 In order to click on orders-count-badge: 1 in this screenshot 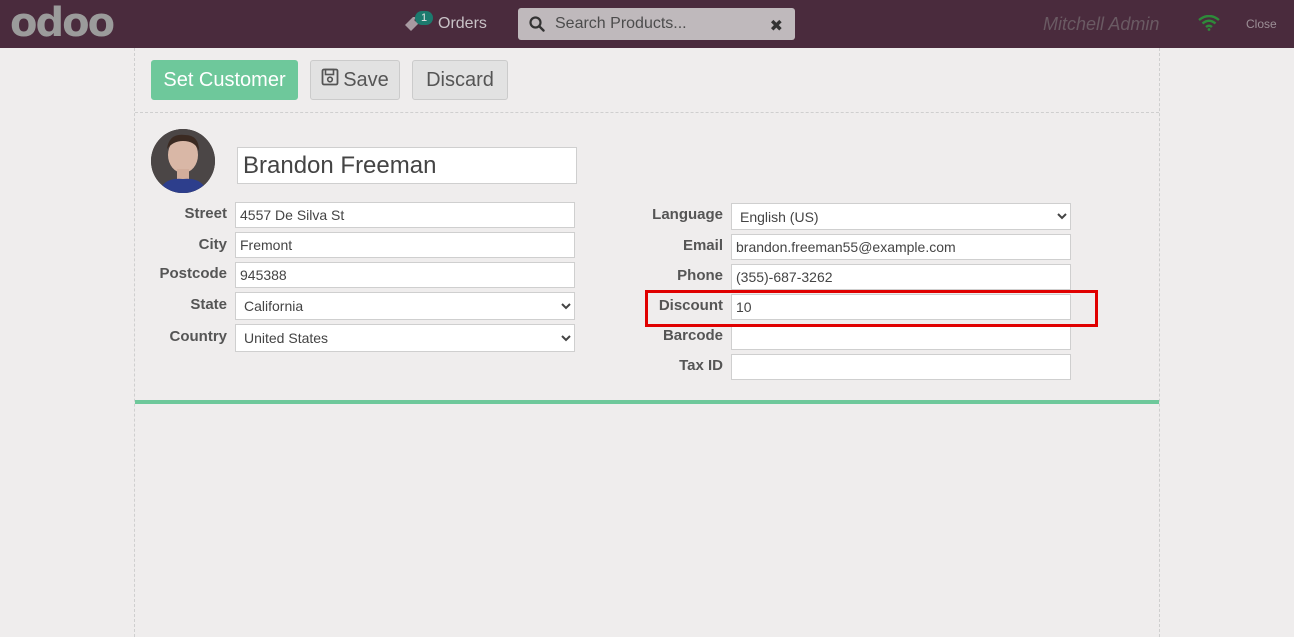, I will do `click(424, 18)`.